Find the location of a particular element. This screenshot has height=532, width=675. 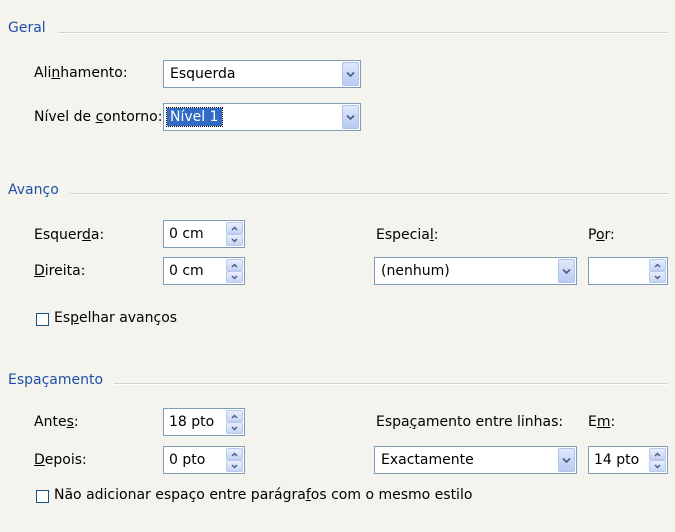

espelhar-avancos-label: Espelhar avanços is located at coordinates (115, 318).